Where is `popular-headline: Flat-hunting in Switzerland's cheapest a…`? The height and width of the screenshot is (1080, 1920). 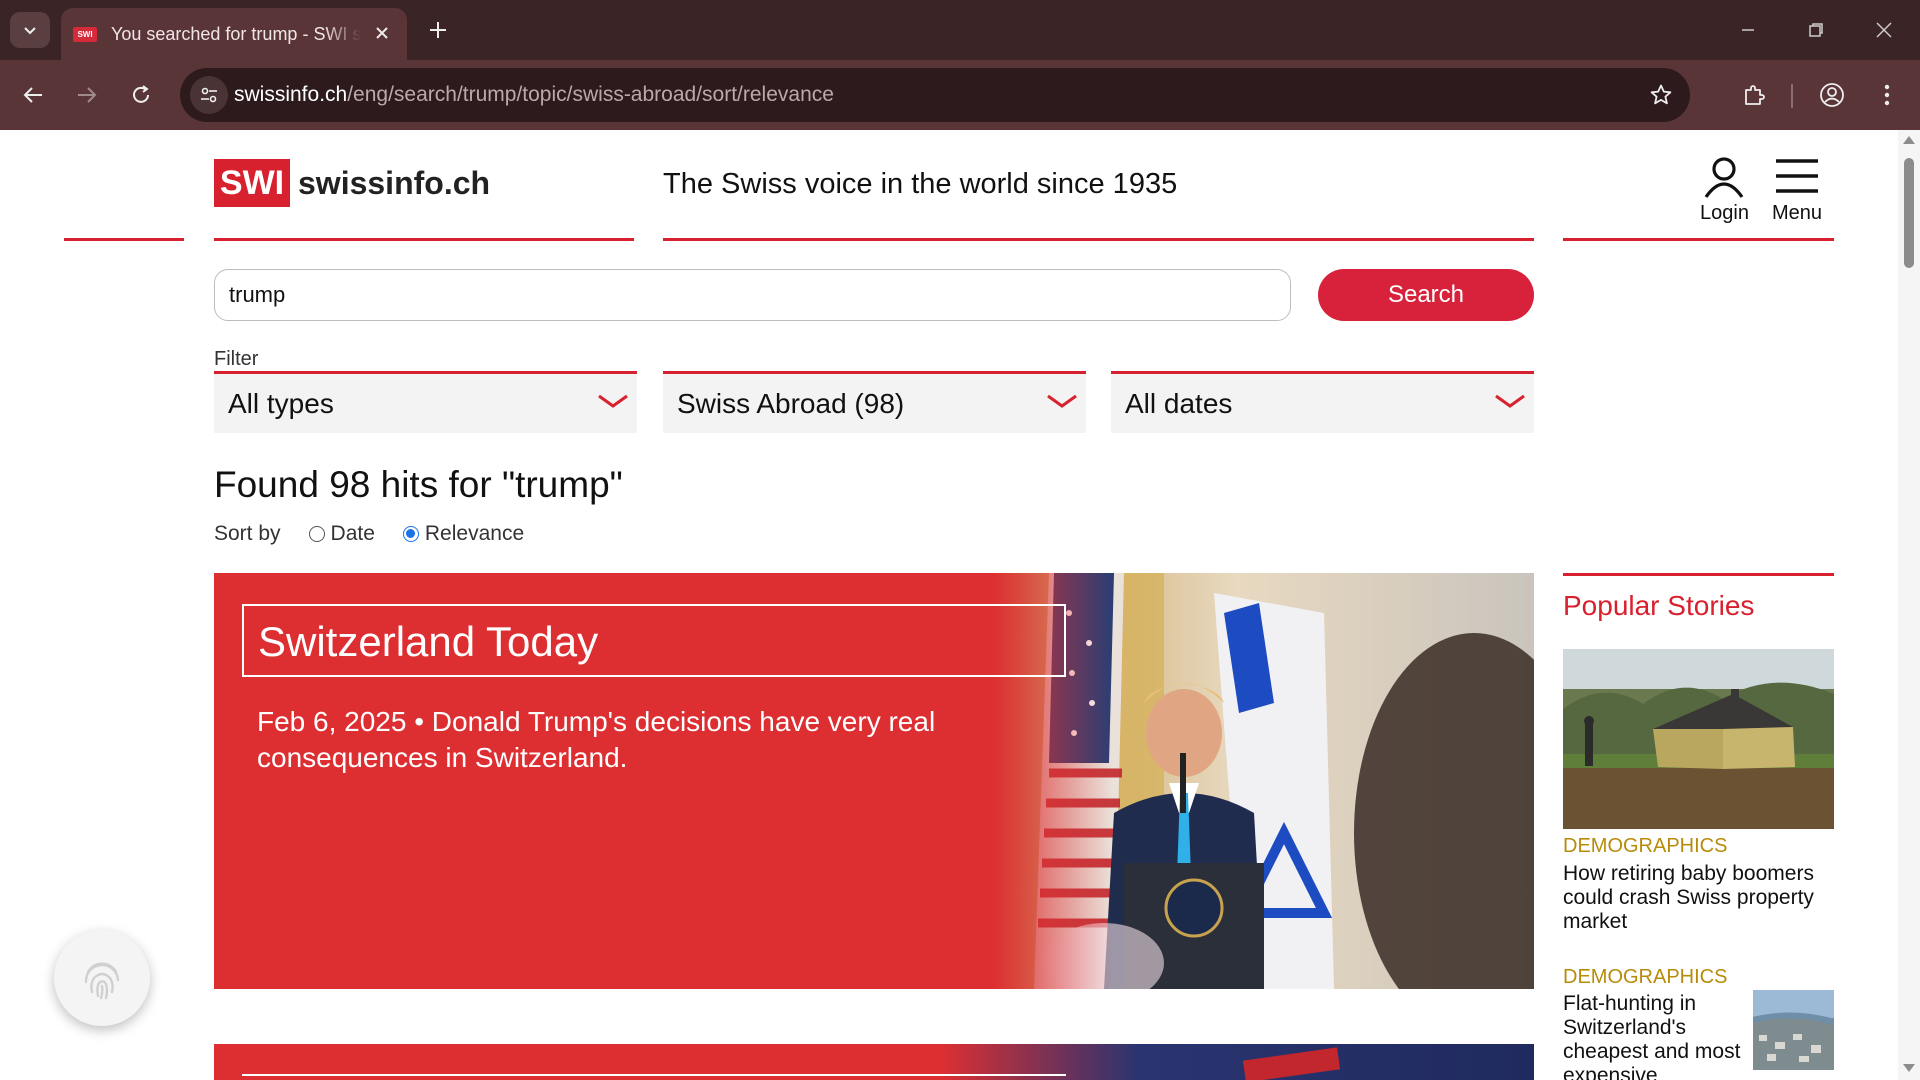
popular-headline: Flat-hunting in Switzerland's cheapest a… is located at coordinates (1653, 1036).